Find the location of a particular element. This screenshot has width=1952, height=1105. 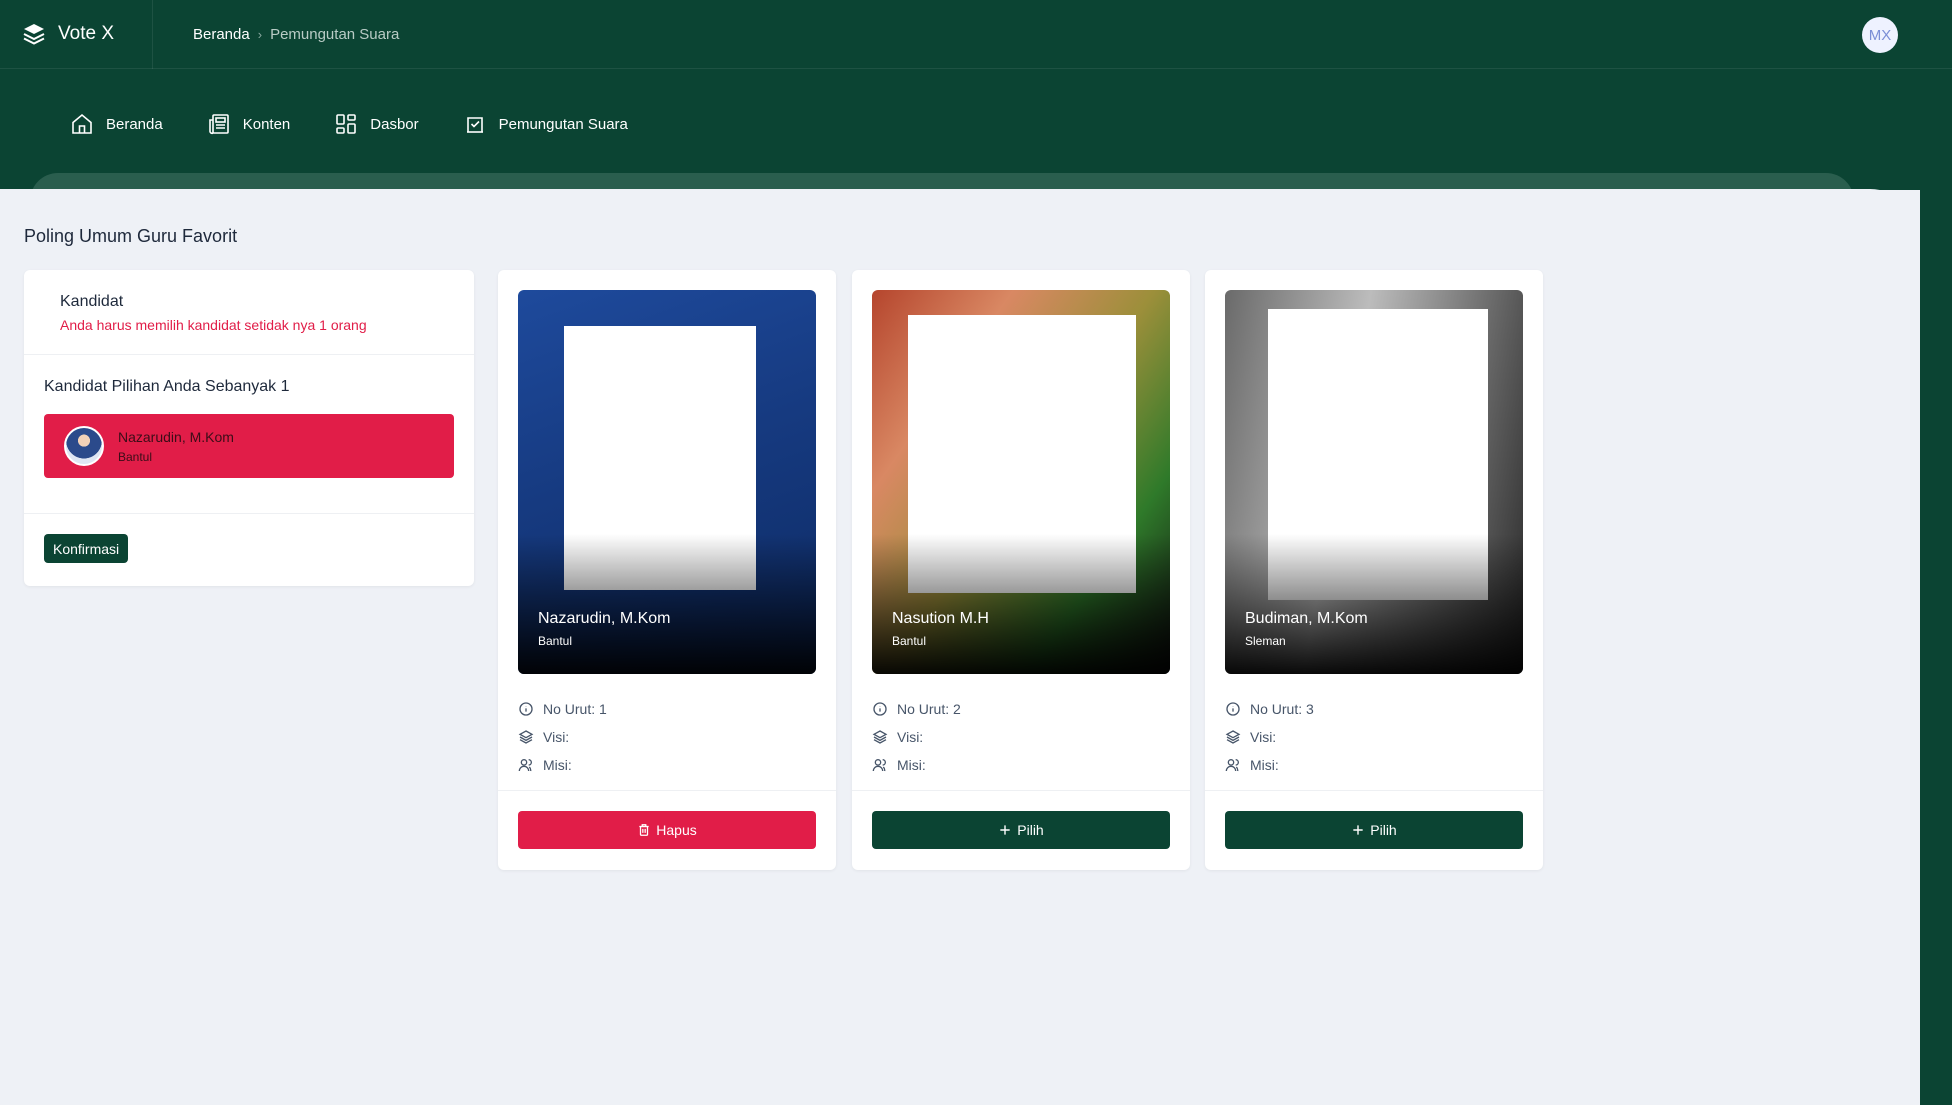

nav-item-pemungutan-suara: Pemungutan Suara is located at coordinates (545, 124).